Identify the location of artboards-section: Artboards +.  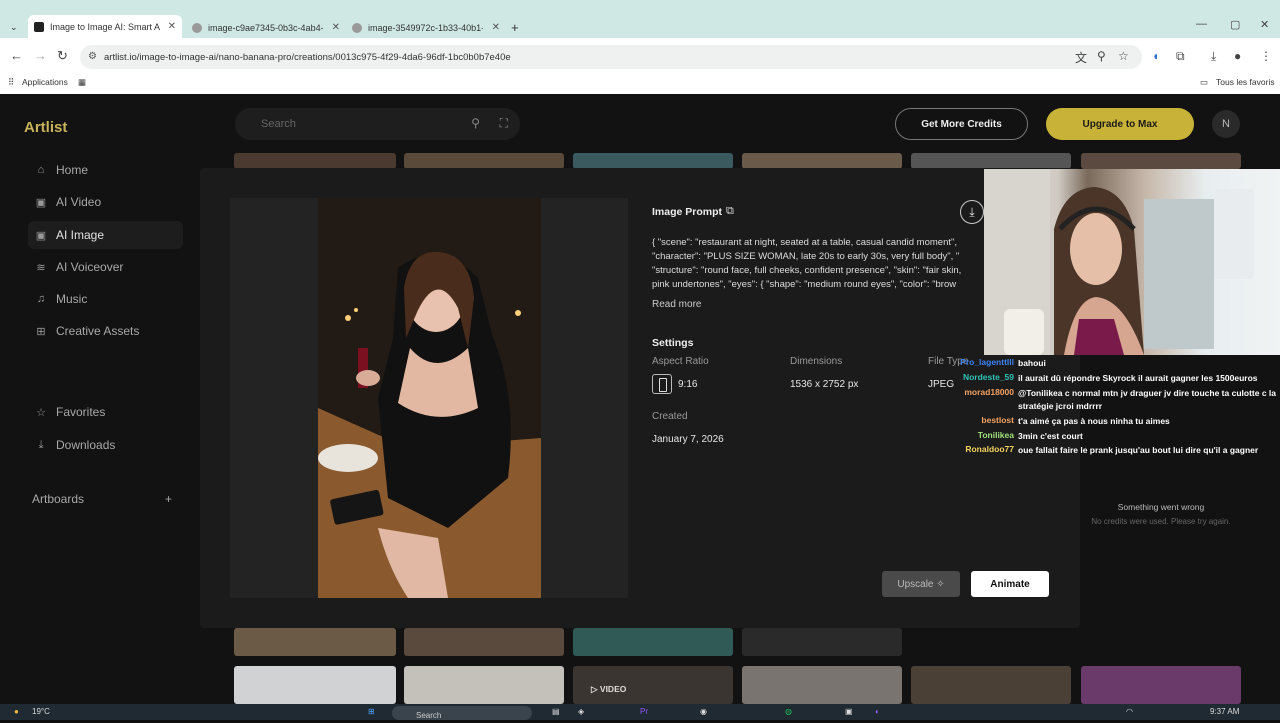
(102, 499).